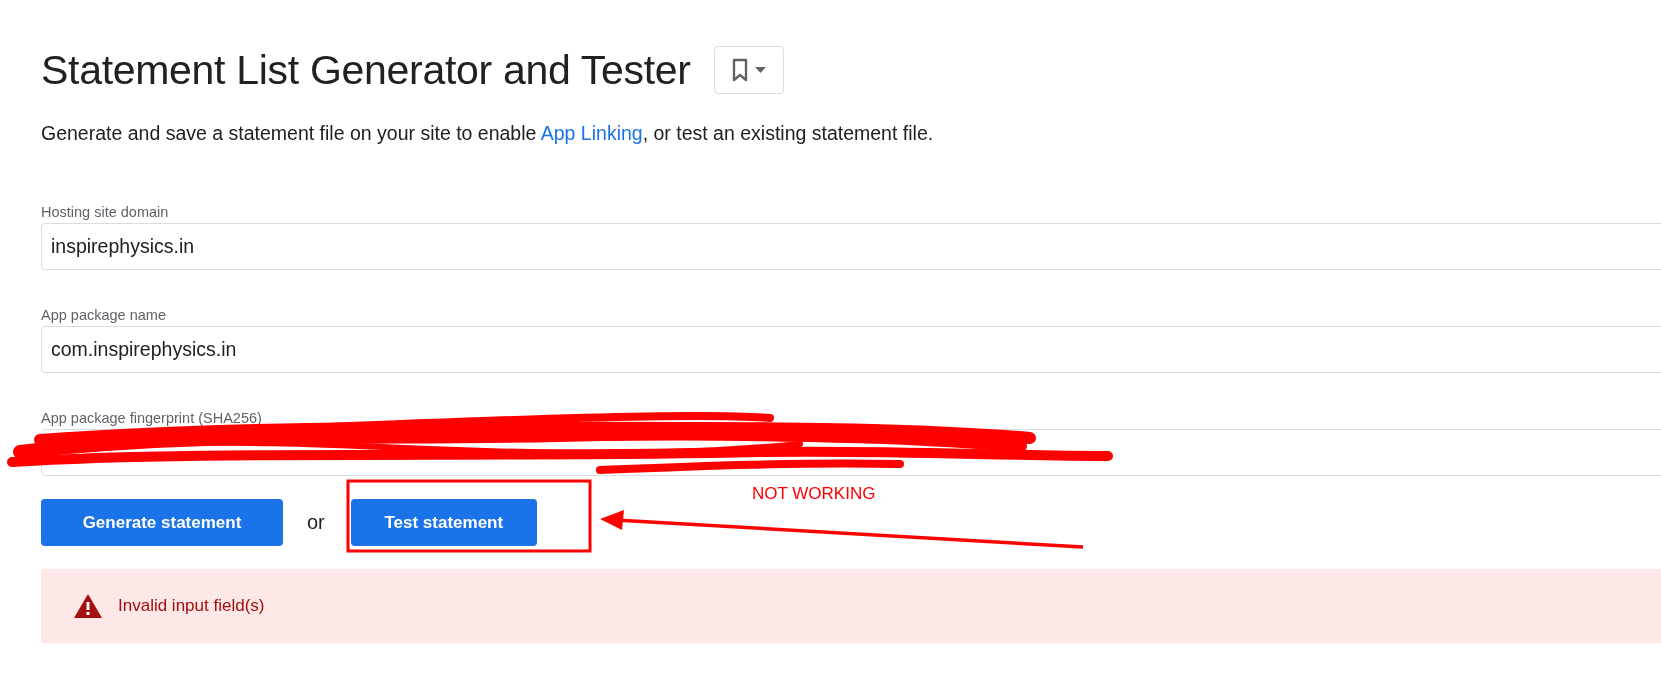 The image size is (1661, 675). Describe the element at coordinates (488, 133) in the screenshot. I see `description-text: Generate and save a statement file on your site to enable App Linking, or test an existing statement file.` at that location.